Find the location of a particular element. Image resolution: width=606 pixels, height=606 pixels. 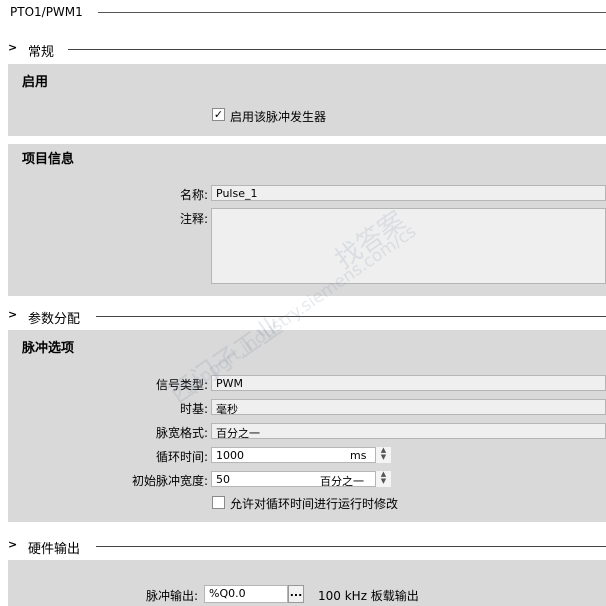

enable-panel-title: 启用 is located at coordinates (35, 82).